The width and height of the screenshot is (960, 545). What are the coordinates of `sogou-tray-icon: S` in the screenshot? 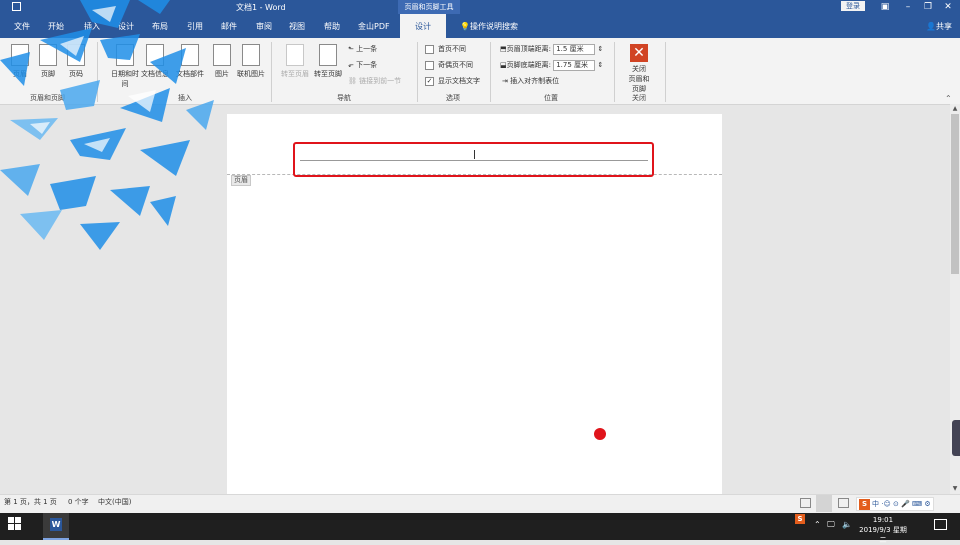 It's located at (800, 519).